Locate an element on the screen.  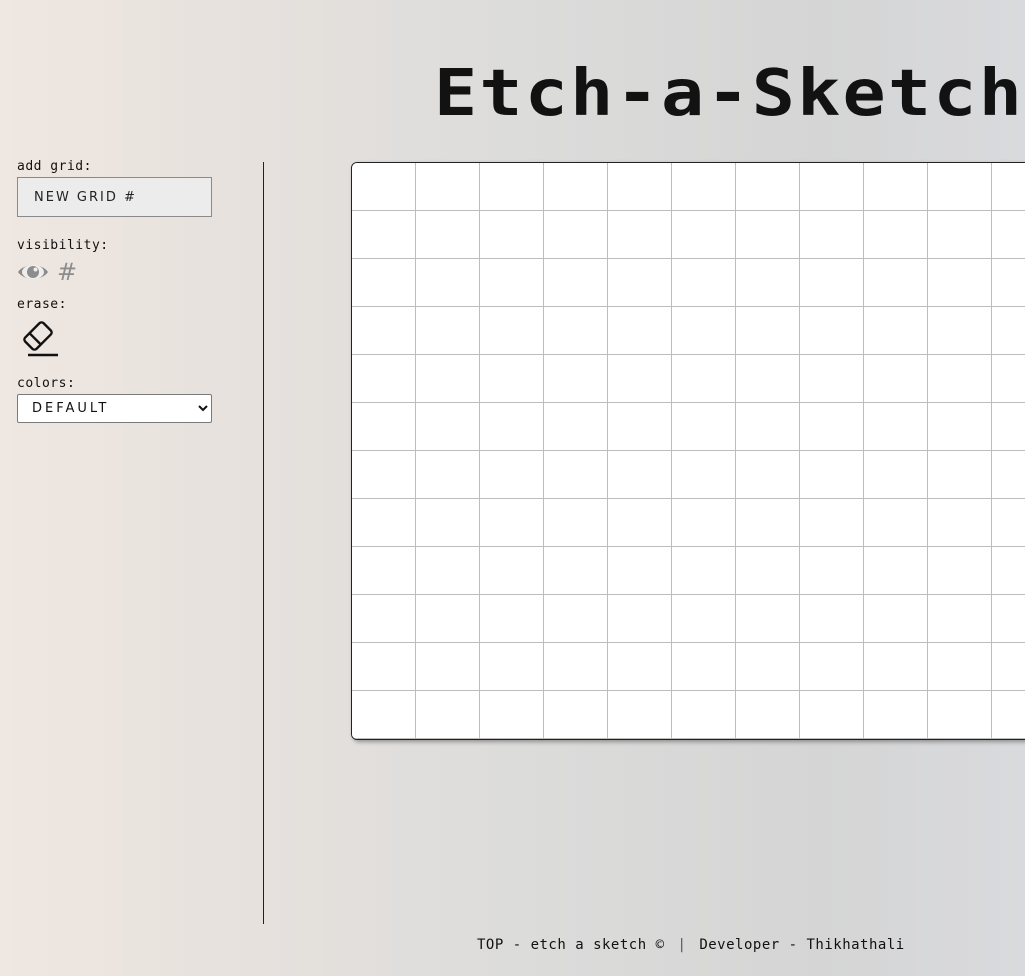
colors-select: DEFAULT is located at coordinates (114, 408).